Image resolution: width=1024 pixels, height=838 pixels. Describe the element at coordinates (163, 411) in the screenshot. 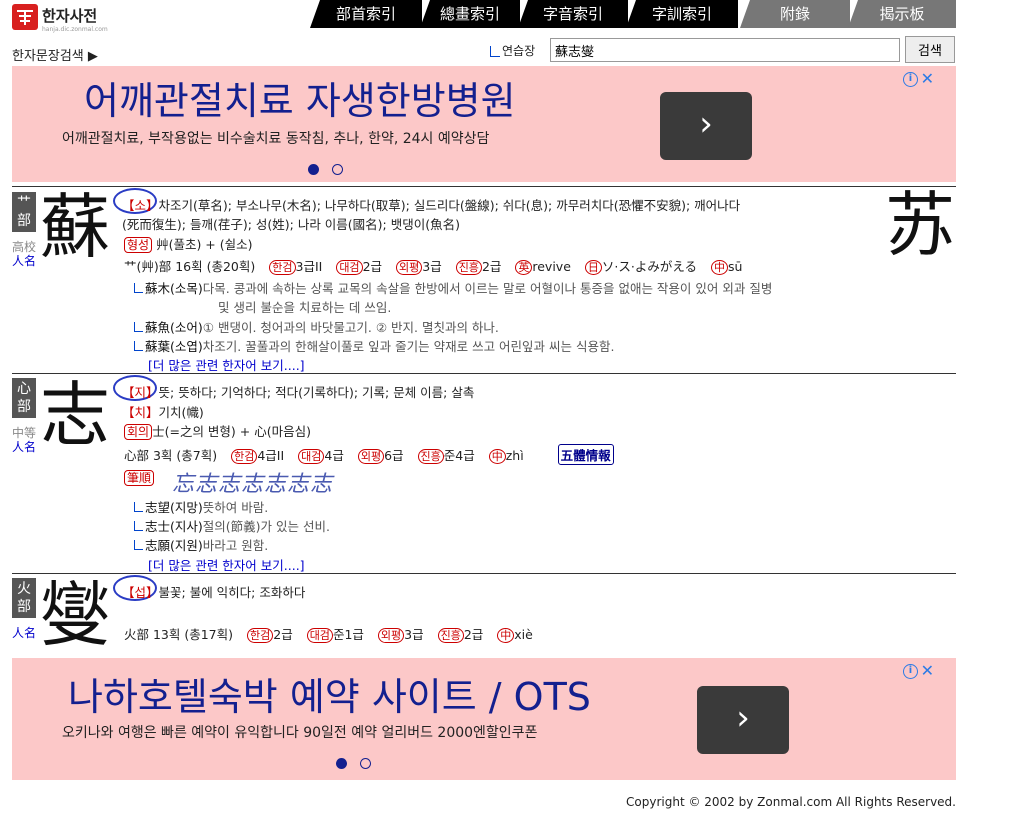

I see `meaning-line-2: 【치】기치(幟)` at that location.